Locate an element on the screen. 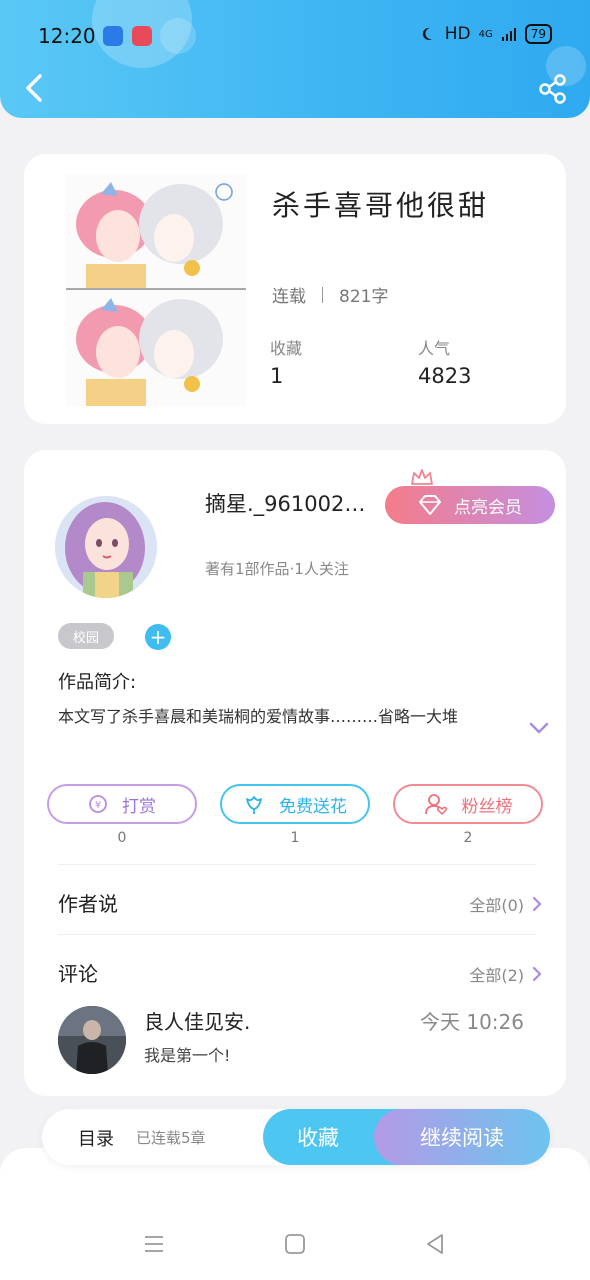 This screenshot has width=590, height=1280. send-flower-button: 免费送花 is located at coordinates (295, 804).